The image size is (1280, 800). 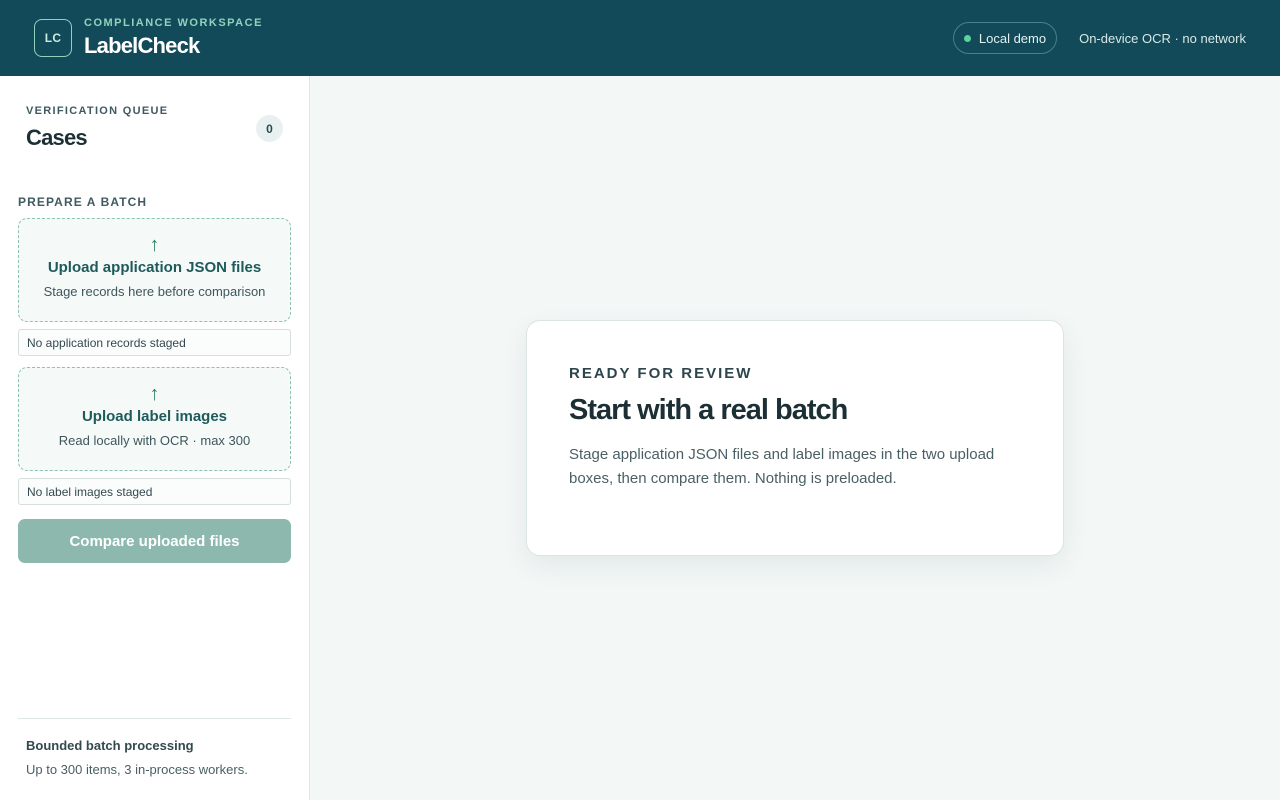 I want to click on workspace-eyebrow: COMPLIANCE WORKSPACE, so click(x=173, y=23).